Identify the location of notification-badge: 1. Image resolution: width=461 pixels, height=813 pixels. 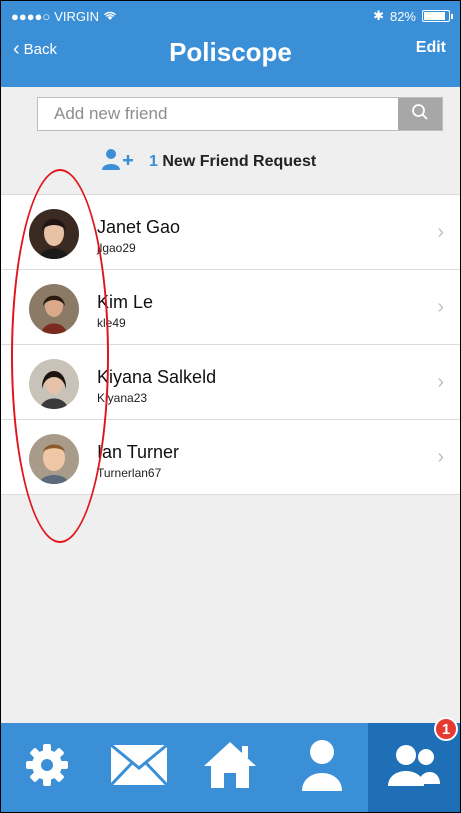
(445, 729).